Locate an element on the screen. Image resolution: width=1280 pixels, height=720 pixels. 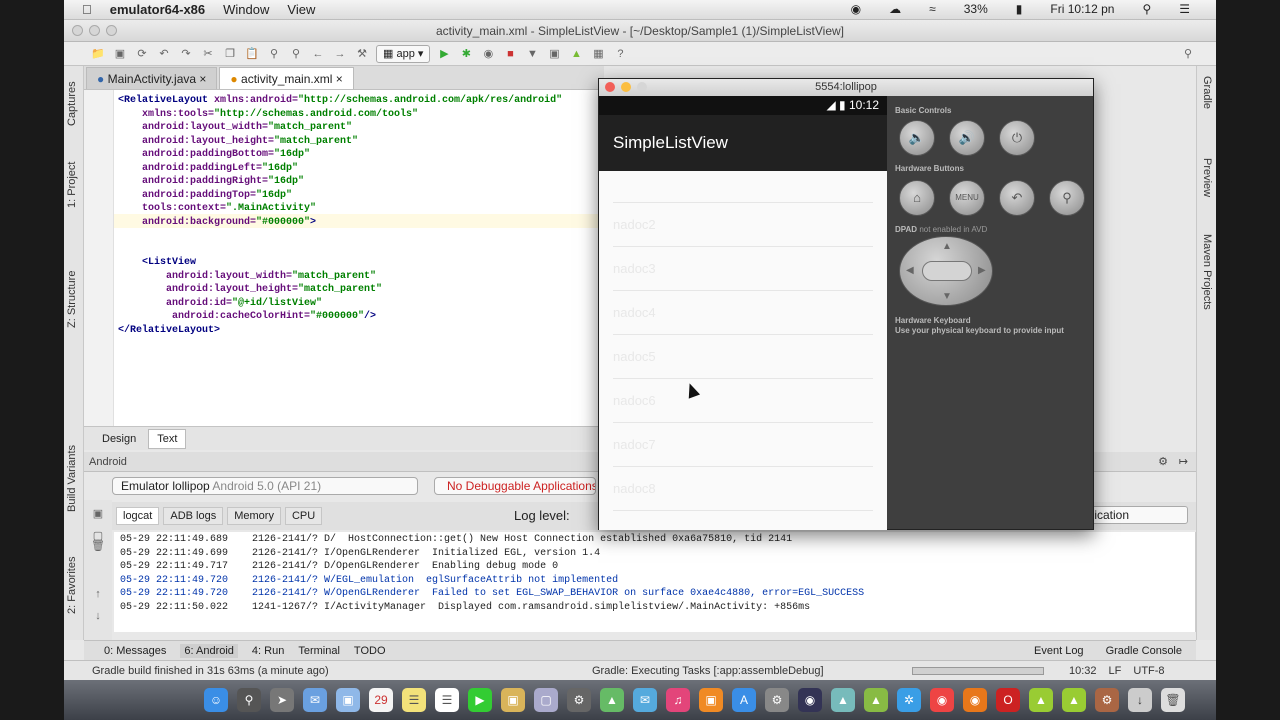
tab-maven-projects: Maven Projects is located at coordinates (1207, 272).